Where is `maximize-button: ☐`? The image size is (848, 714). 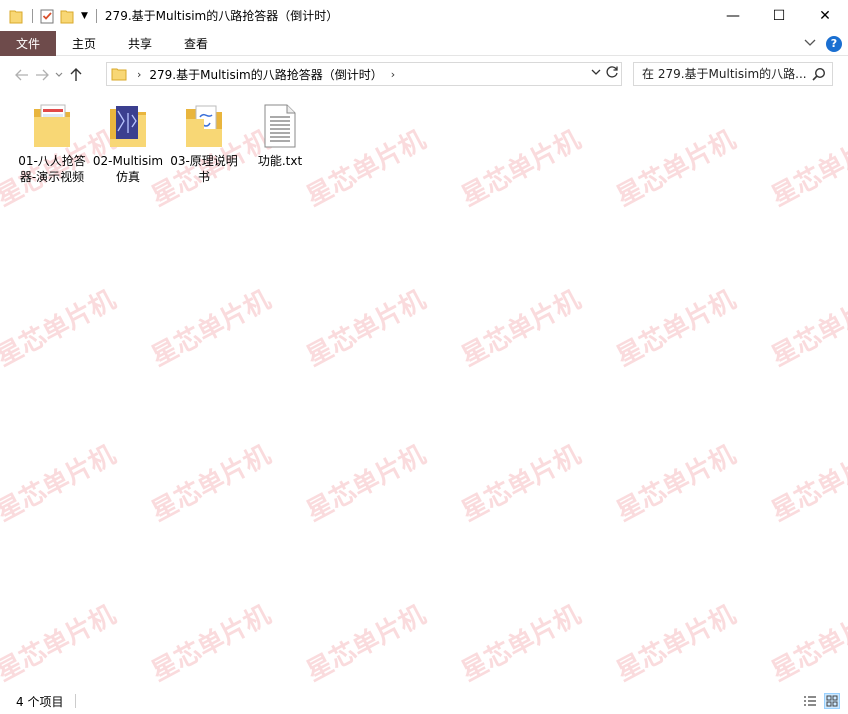 maximize-button: ☐ is located at coordinates (779, 15).